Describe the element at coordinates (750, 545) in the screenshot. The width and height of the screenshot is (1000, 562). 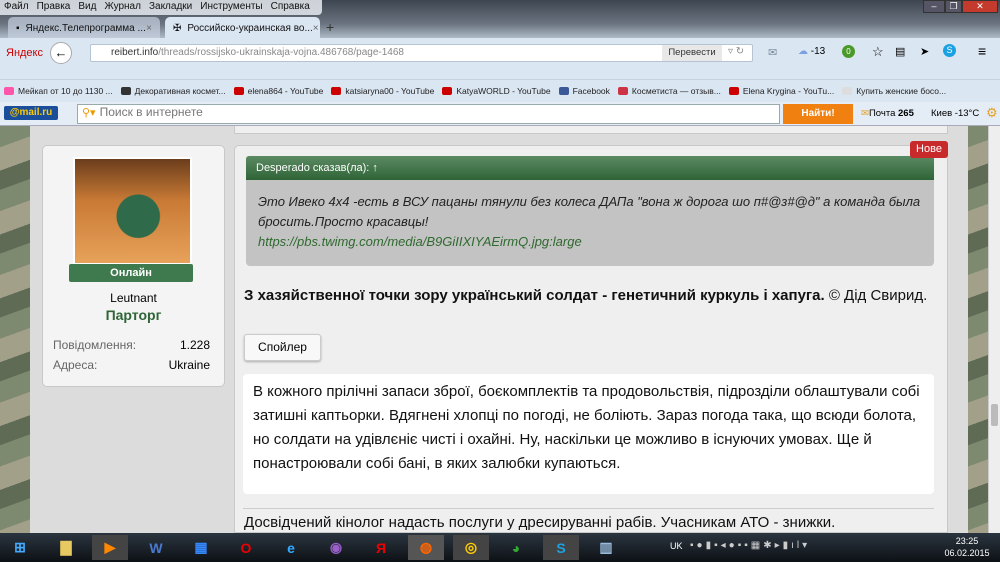
I see `tray-icons: ▪●▮▪◂●▪▪▦✱▸▮ıl▾` at that location.